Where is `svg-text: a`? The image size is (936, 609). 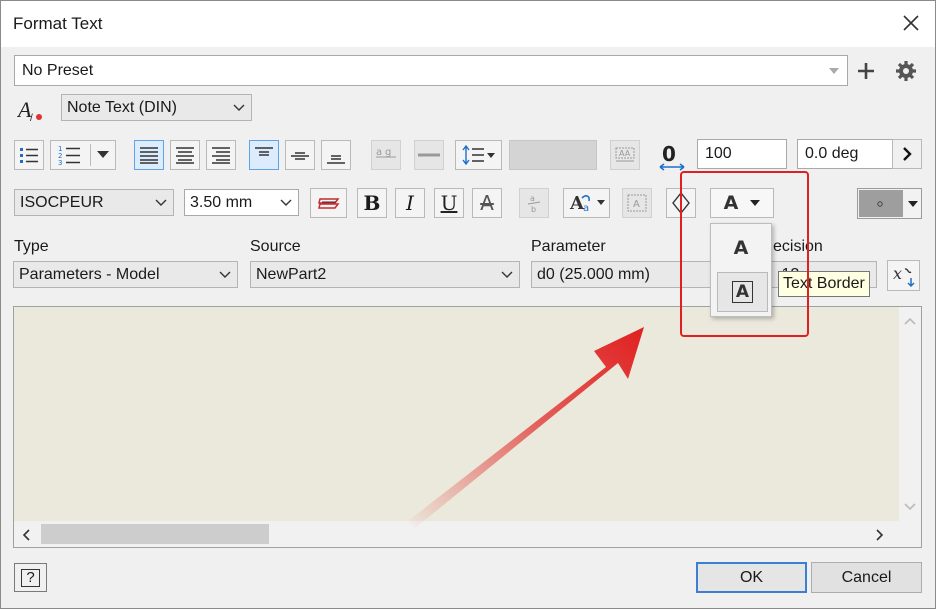
svg-text: a is located at coordinates (532, 198).